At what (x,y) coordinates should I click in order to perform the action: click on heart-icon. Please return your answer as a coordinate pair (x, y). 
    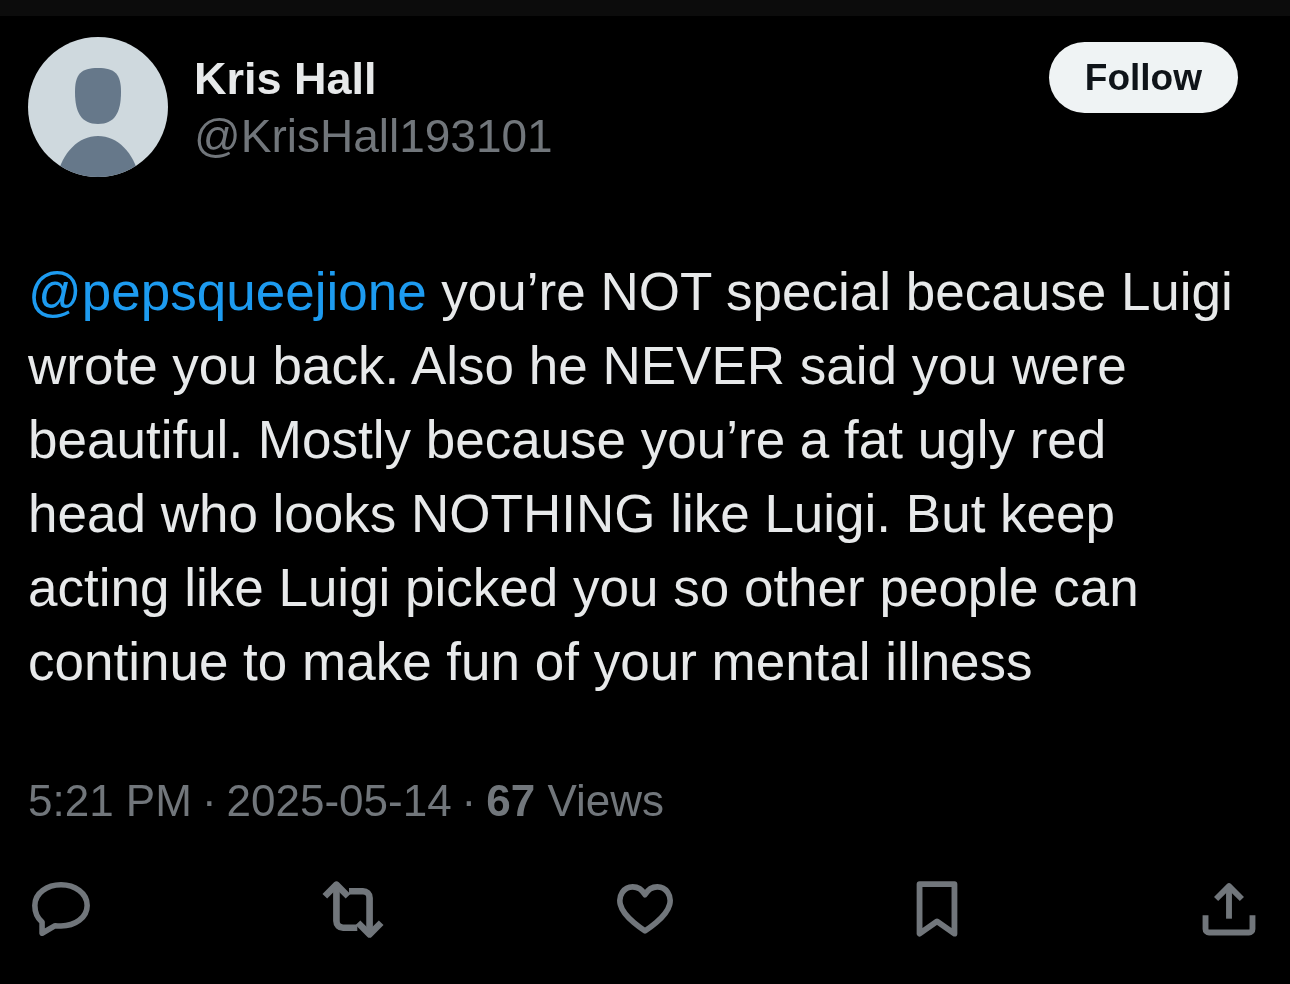
    Looking at the image, I should click on (645, 909).